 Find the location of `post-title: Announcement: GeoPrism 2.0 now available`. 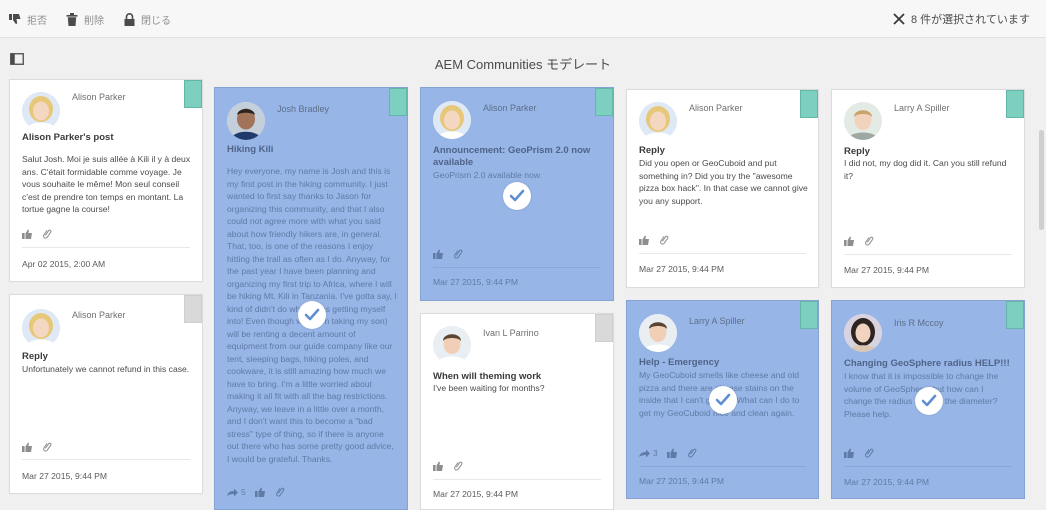

post-title: Announcement: GeoPrism 2.0 now available is located at coordinates (512, 156).